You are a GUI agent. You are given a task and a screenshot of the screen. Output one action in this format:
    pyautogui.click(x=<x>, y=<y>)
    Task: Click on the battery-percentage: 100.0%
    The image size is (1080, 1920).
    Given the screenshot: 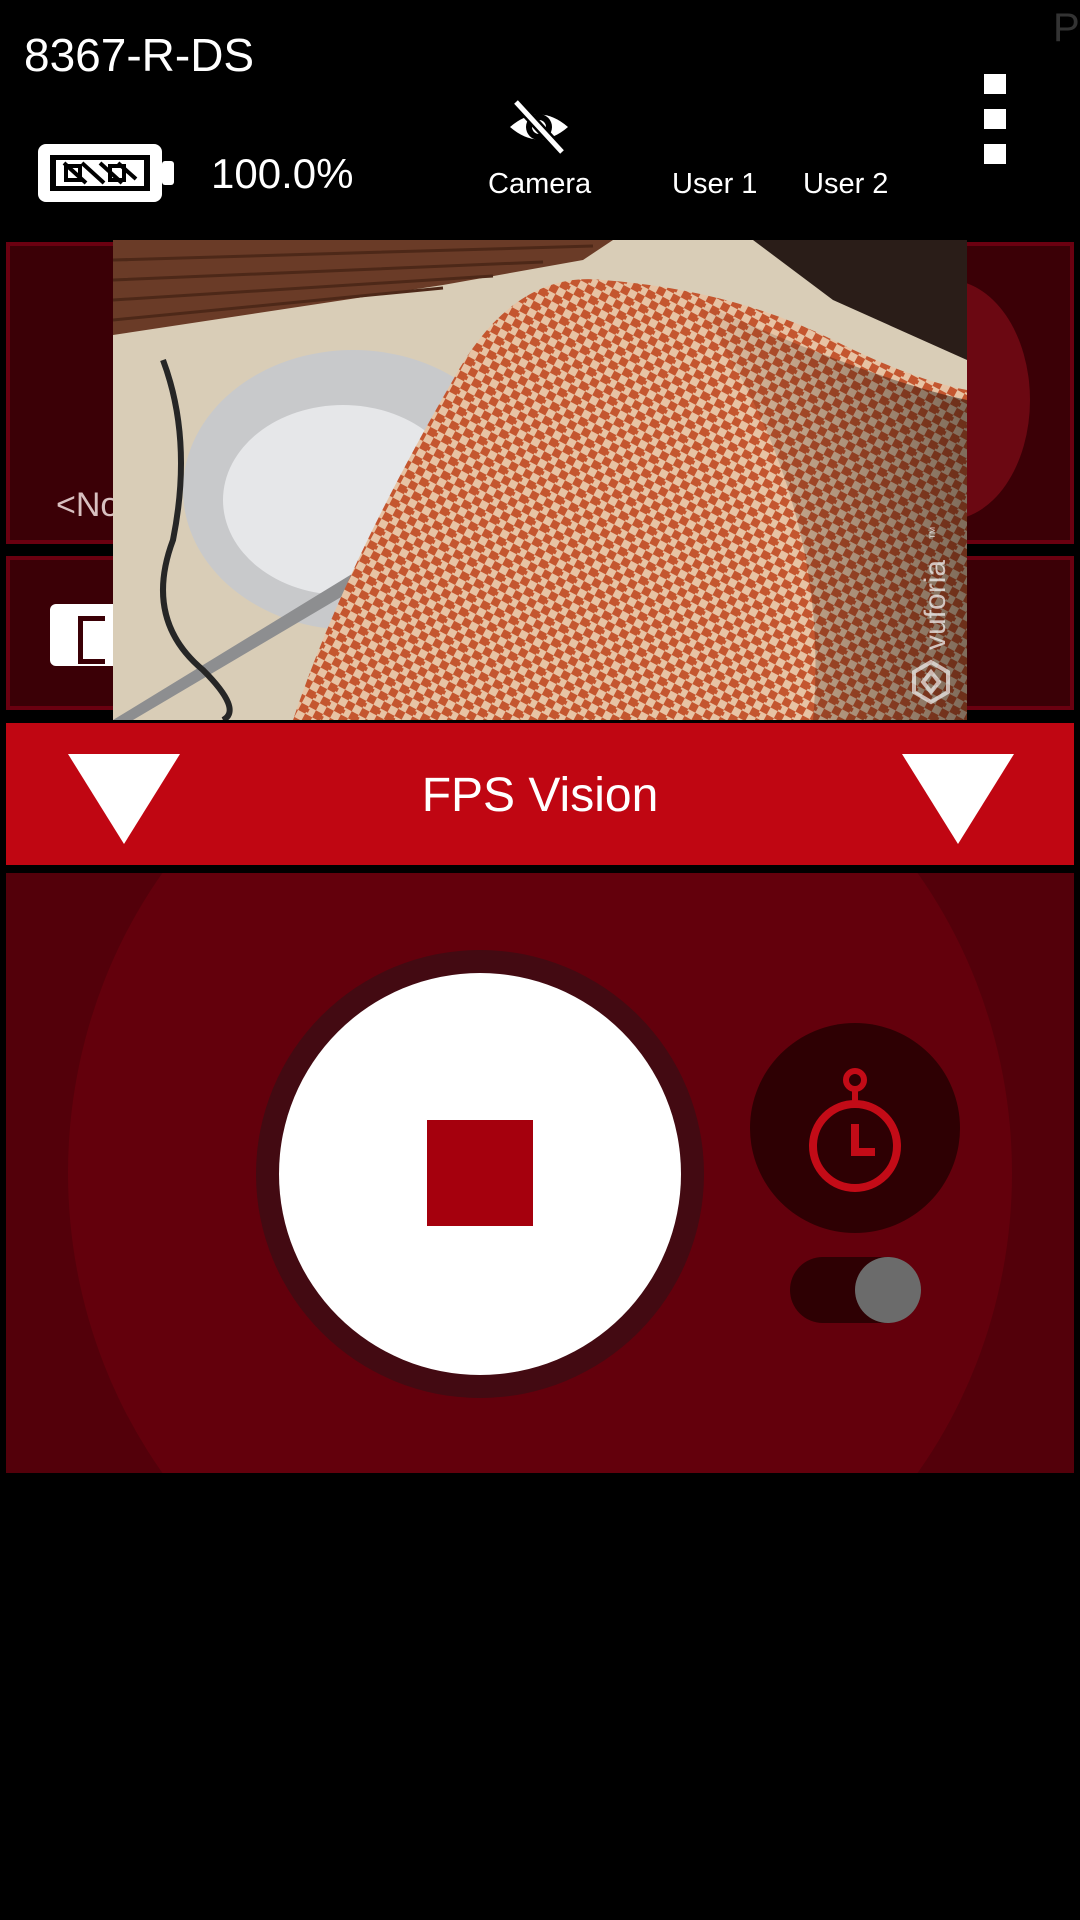 What is the action you would take?
    pyautogui.click(x=282, y=173)
    